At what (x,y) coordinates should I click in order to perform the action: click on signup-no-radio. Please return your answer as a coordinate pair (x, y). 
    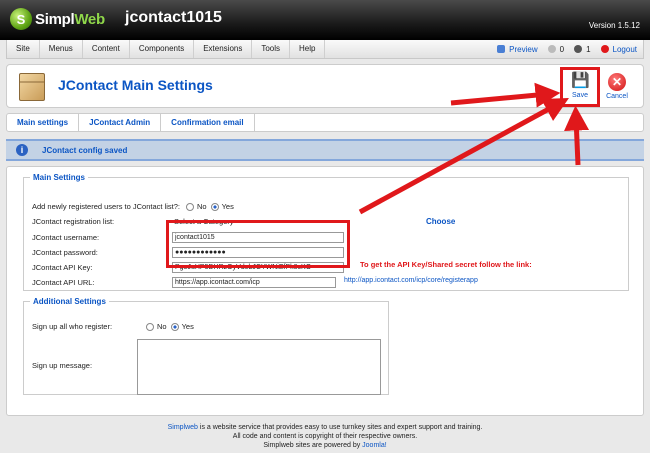
    Looking at the image, I should click on (150, 326).